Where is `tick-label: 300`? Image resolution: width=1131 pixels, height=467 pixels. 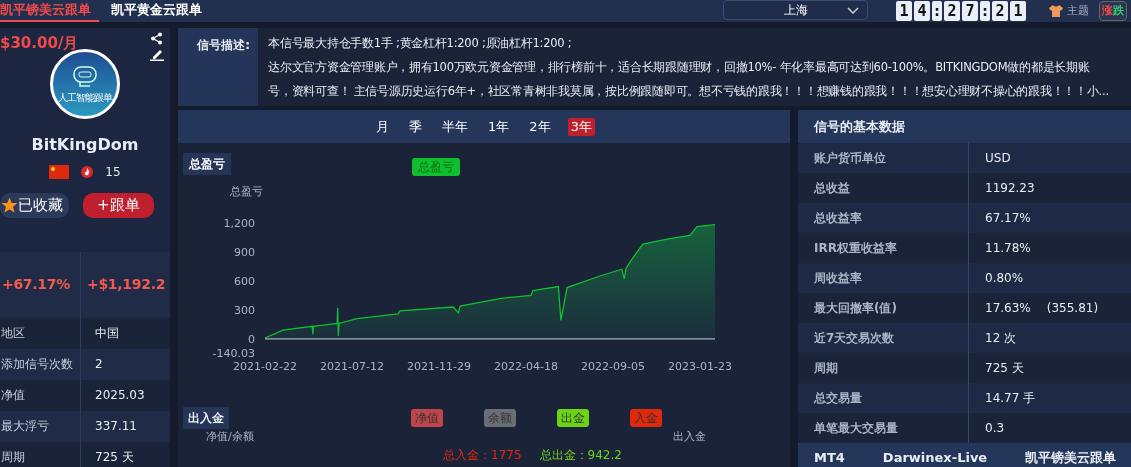
tick-label: 300 is located at coordinates (244, 310).